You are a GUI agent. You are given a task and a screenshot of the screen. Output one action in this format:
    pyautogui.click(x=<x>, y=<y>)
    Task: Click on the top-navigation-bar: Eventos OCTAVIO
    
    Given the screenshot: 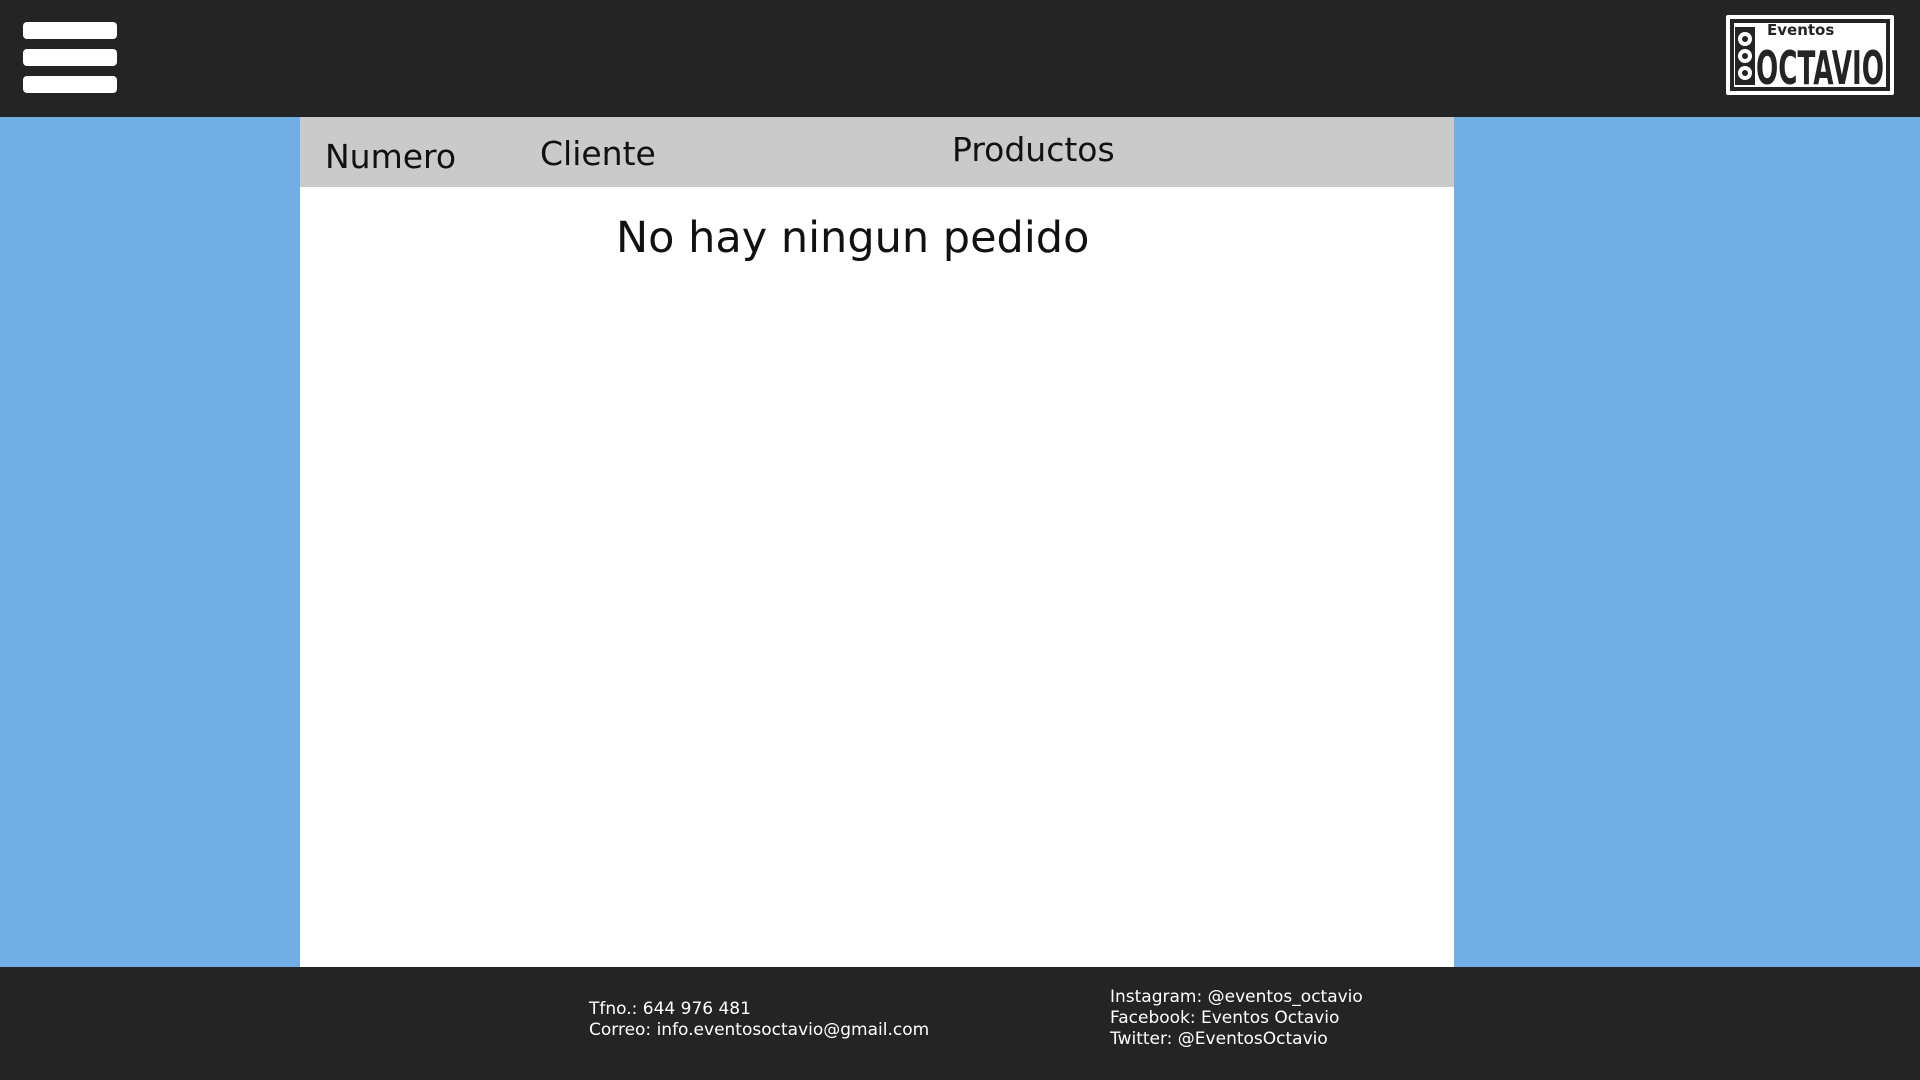 What is the action you would take?
    pyautogui.click(x=960, y=58)
    